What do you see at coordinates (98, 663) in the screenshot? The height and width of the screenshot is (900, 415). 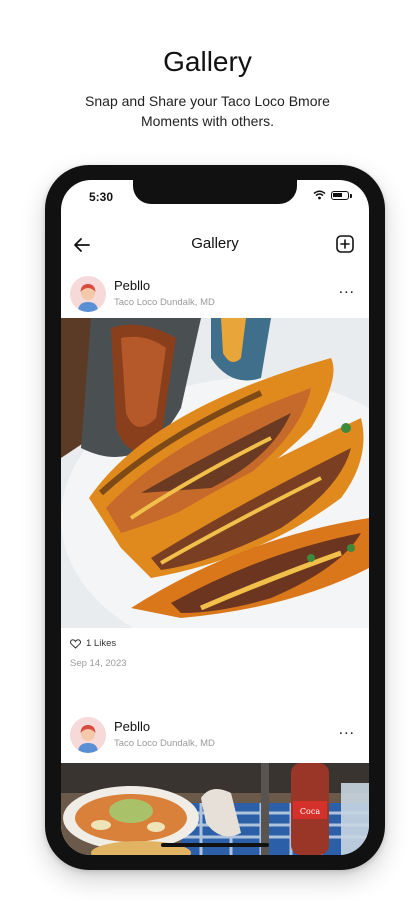 I see `post-date: Sep 14, 2023` at bounding box center [98, 663].